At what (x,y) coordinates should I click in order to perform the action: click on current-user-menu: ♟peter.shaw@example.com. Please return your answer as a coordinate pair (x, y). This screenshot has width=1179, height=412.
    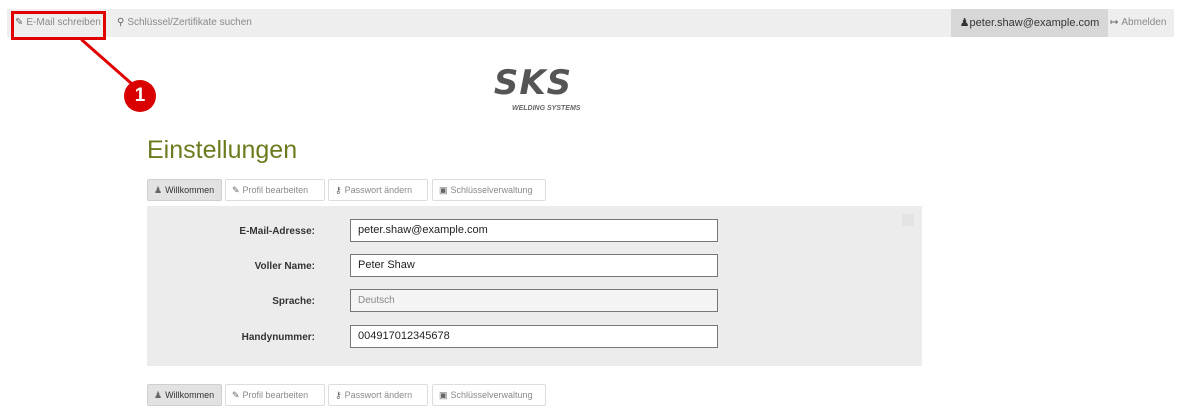
    Looking at the image, I should click on (1029, 23).